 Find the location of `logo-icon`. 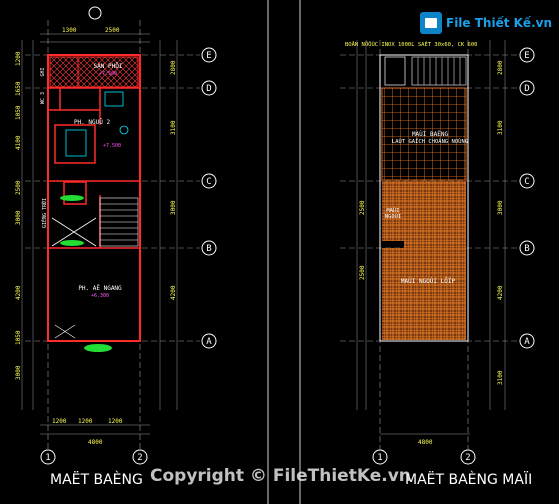

logo-icon is located at coordinates (431, 23).